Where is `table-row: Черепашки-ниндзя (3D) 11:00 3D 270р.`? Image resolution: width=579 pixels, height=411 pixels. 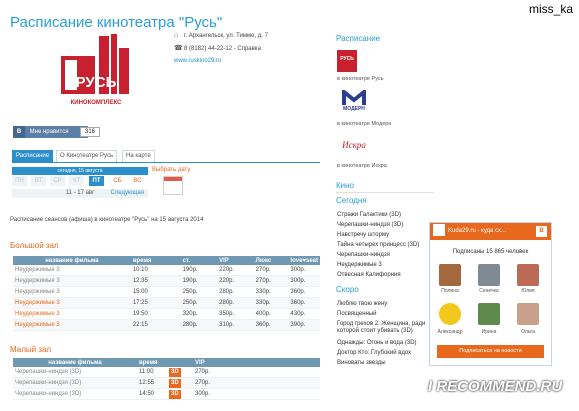
table-row: Черепашки-ниндзя (3D) 11:00 3D 270р. is located at coordinates (166, 372).